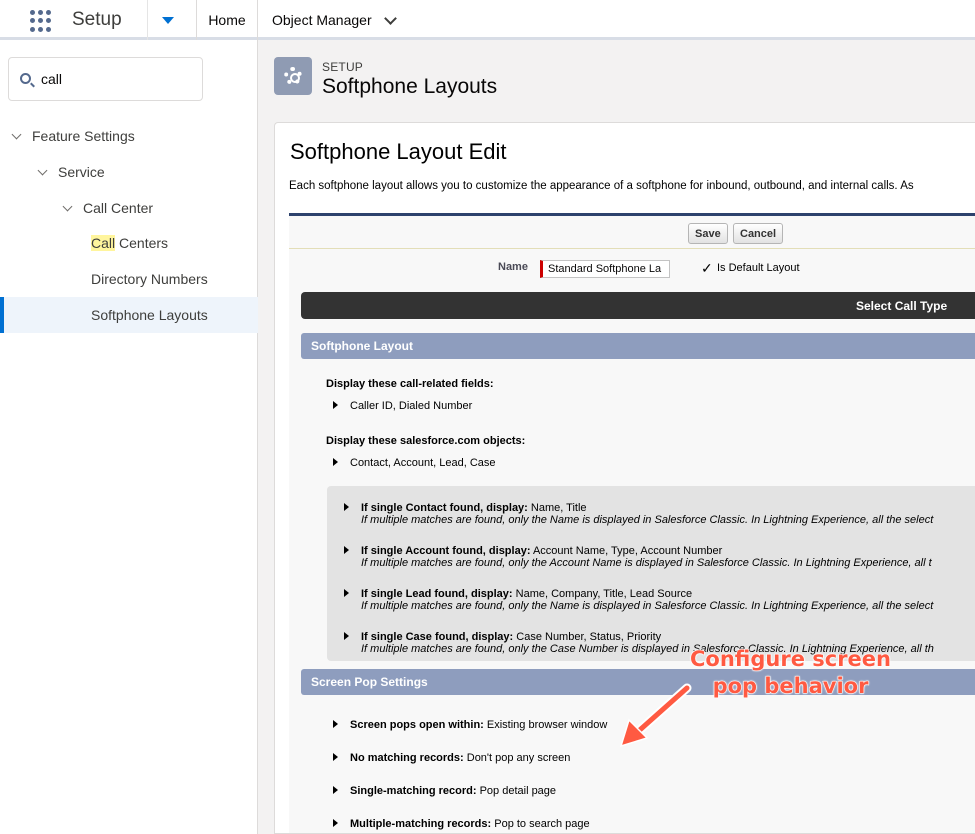 This screenshot has width=975, height=834. What do you see at coordinates (632, 232) in the screenshot?
I see `button-row: Save Cancel` at bounding box center [632, 232].